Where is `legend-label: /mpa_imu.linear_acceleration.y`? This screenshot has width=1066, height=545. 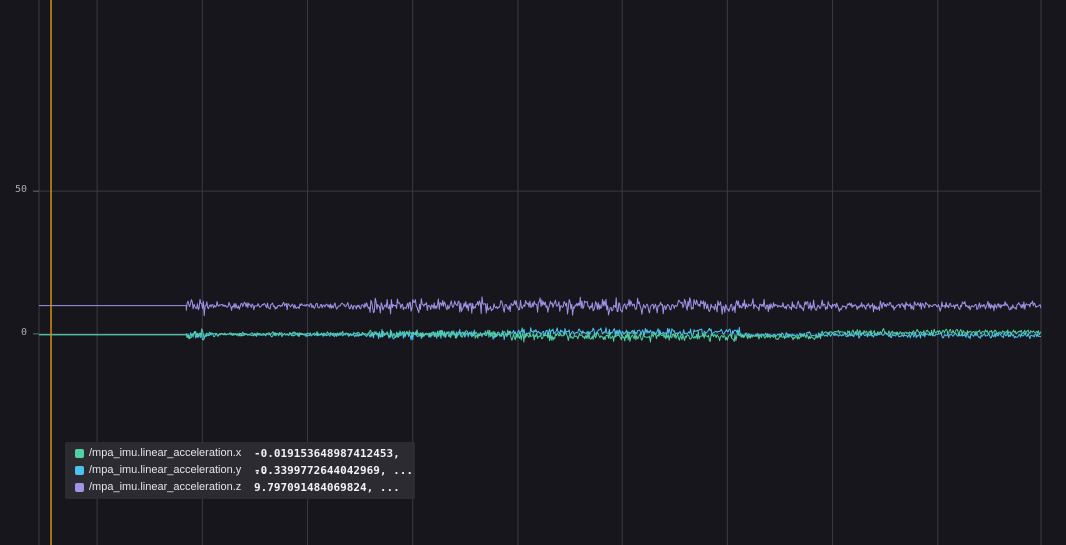 legend-label: /mpa_imu.linear_acceleration.y is located at coordinates (165, 470).